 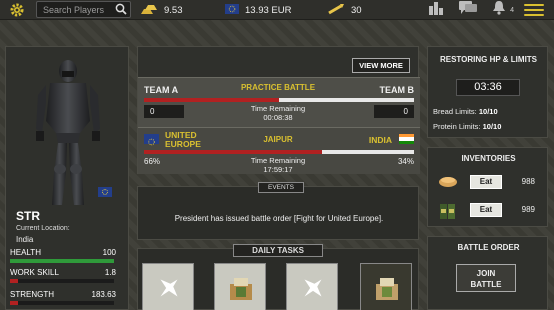 What do you see at coordinates (241, 290) in the screenshot?
I see `food-crate-icon` at bounding box center [241, 290].